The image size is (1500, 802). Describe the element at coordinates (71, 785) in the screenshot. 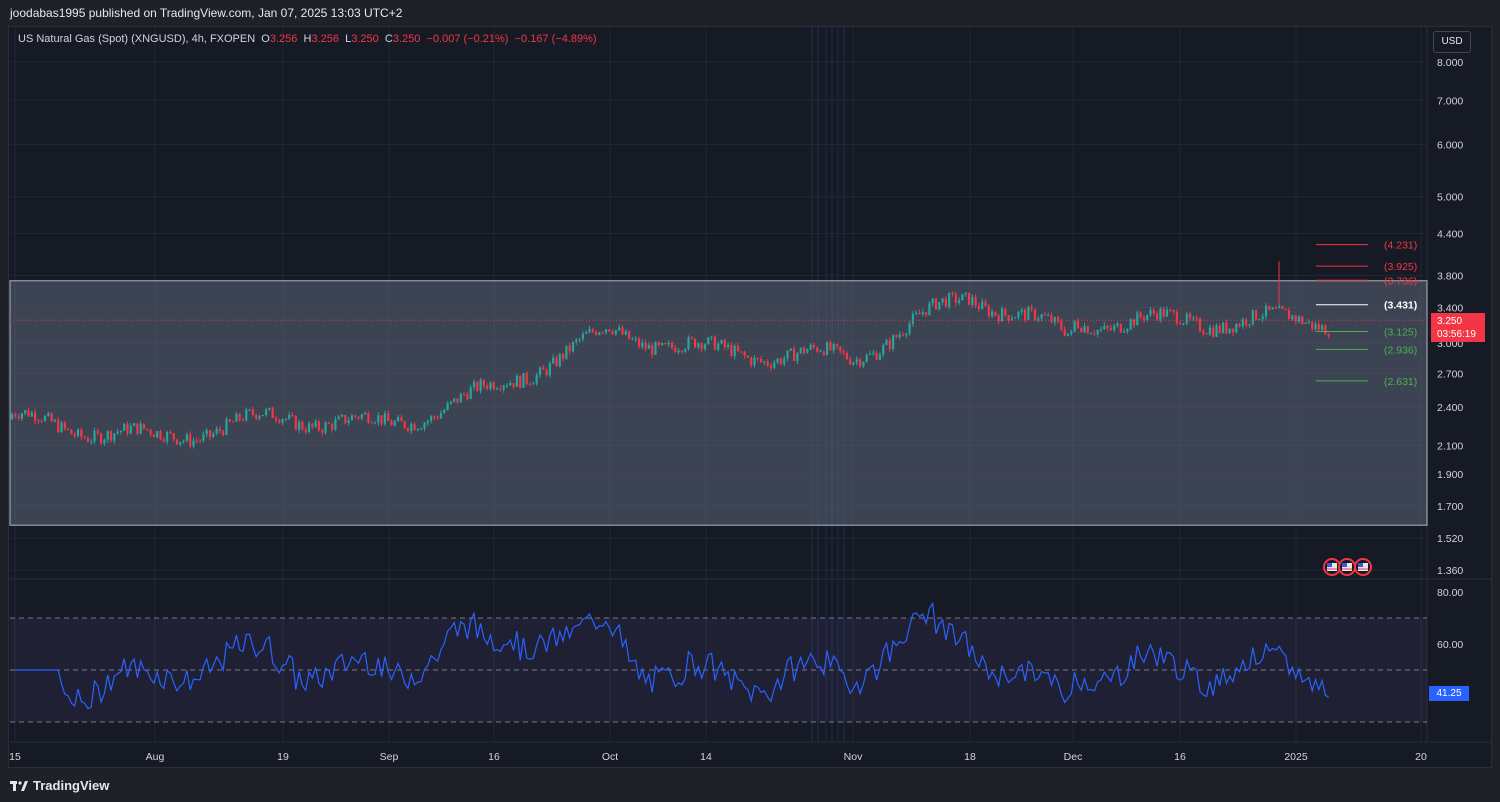

I see `brand-label: TradingView` at that location.